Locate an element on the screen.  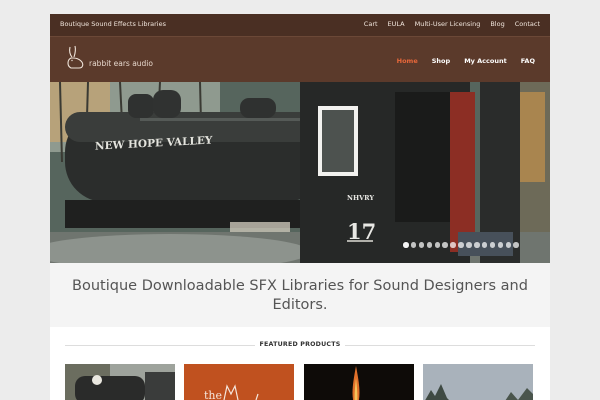
nav-faq: FAQ is located at coordinates (528, 61).